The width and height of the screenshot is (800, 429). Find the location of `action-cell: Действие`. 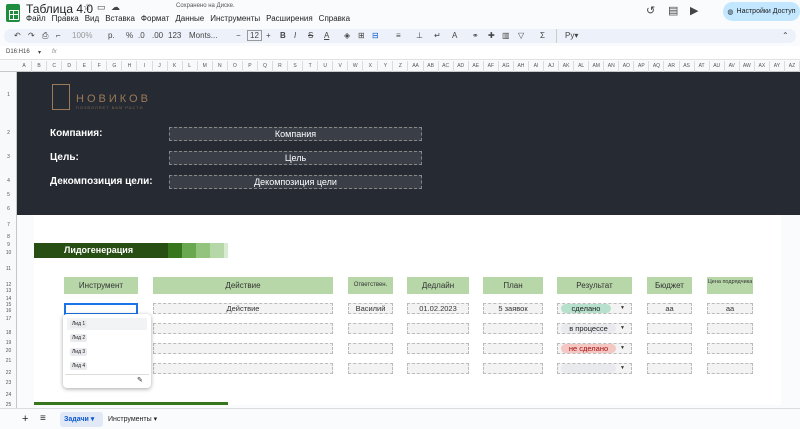

action-cell: Действие is located at coordinates (243, 308).